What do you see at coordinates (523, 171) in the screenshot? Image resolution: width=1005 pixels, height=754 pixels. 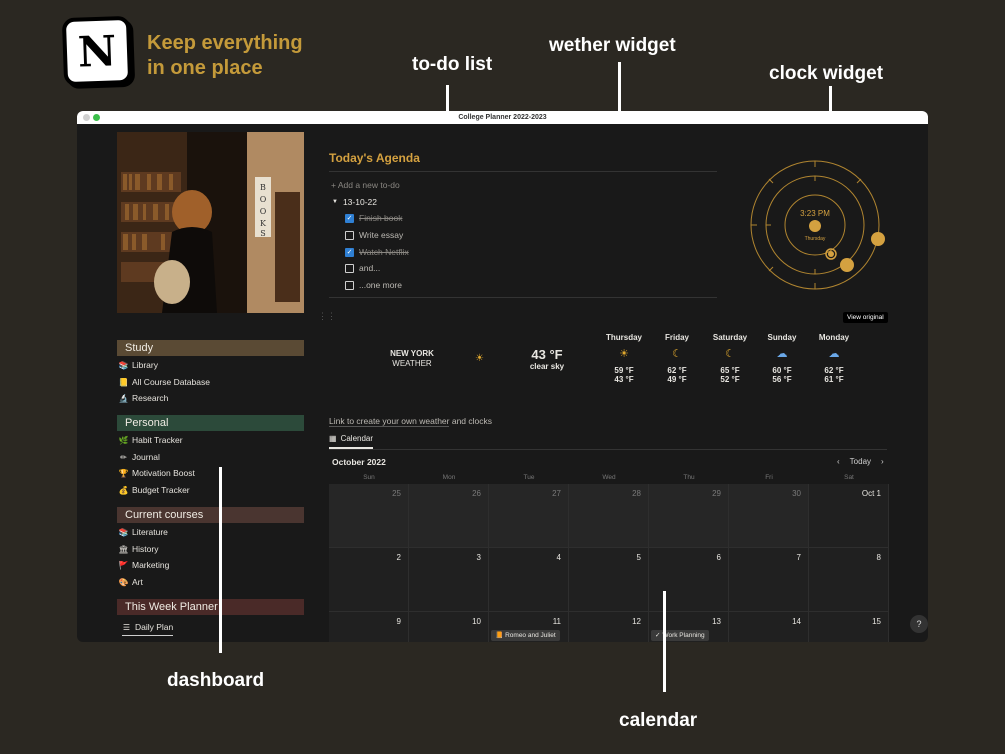 I see `divider` at bounding box center [523, 171].